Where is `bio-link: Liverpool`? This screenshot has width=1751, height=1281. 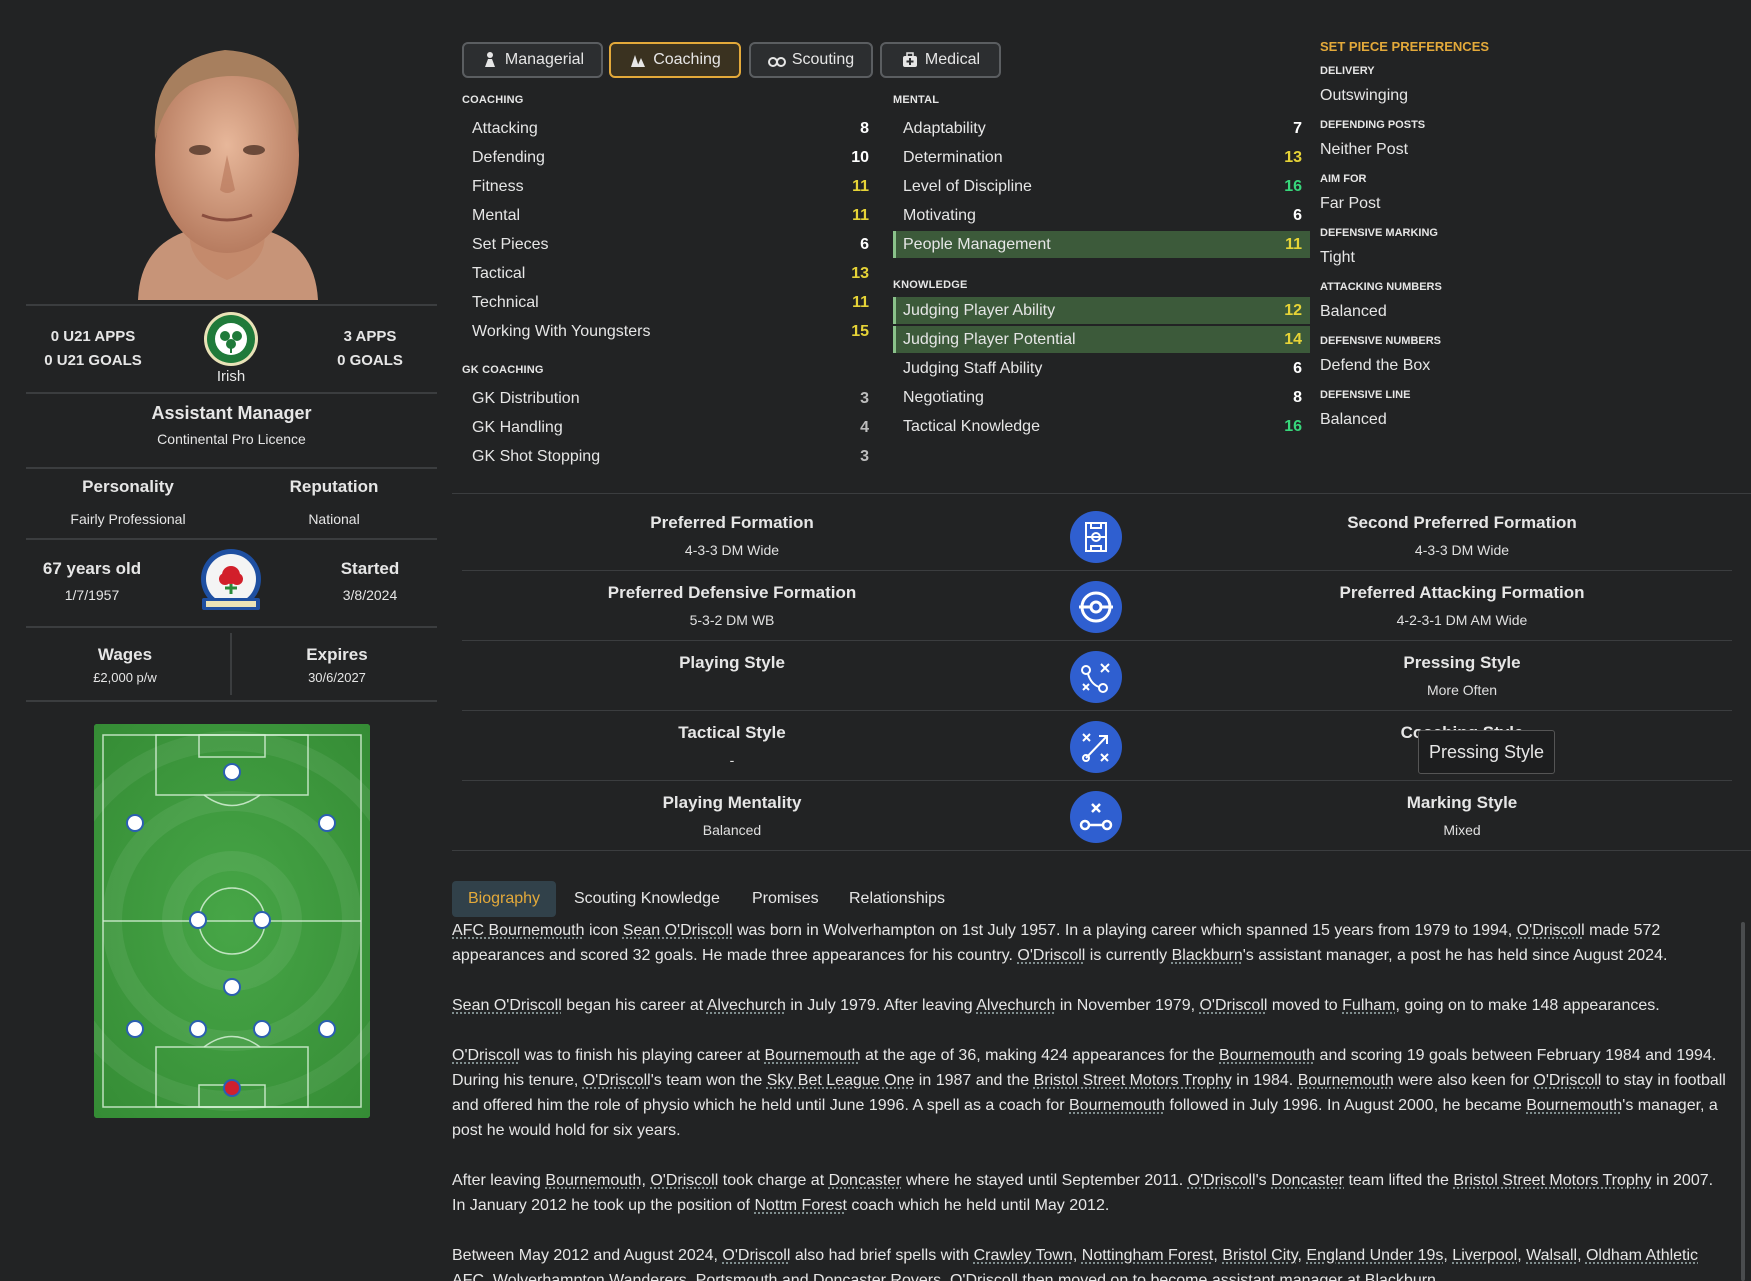
bio-link: Liverpool is located at coordinates (1484, 1255).